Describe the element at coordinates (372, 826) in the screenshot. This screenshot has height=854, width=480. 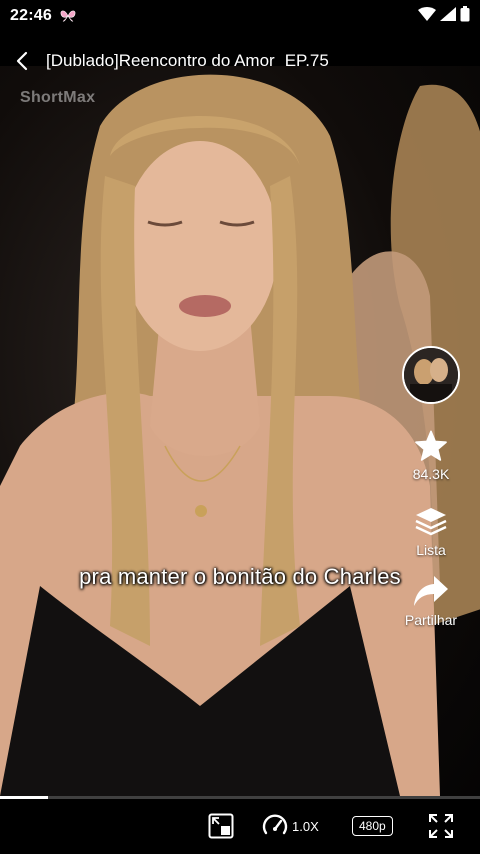
I see `quality-button: 480p` at that location.